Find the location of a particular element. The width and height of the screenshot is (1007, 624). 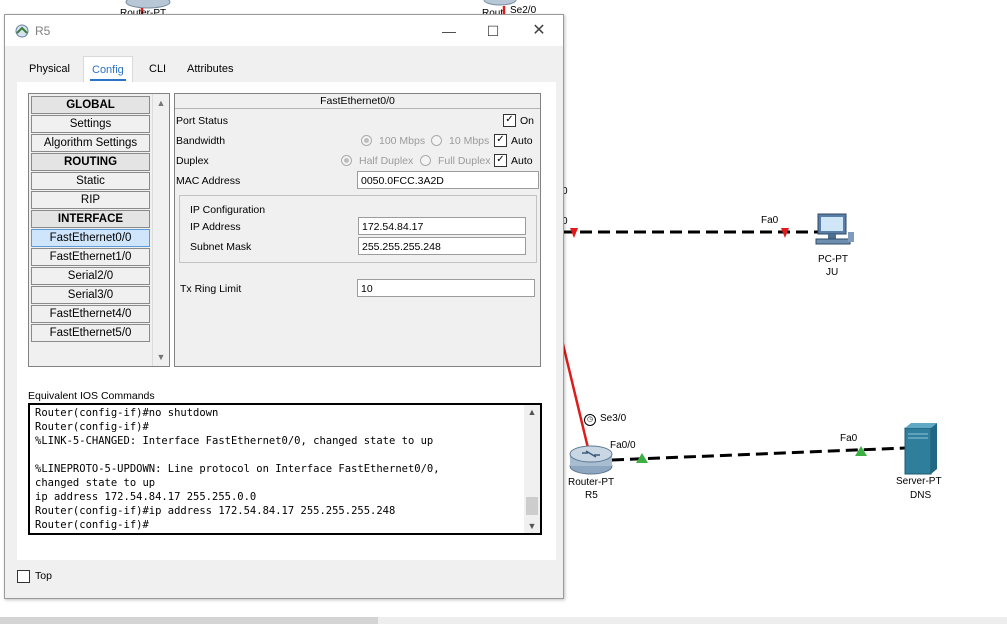

port-on-checkbox: ✓ is located at coordinates (509, 120).